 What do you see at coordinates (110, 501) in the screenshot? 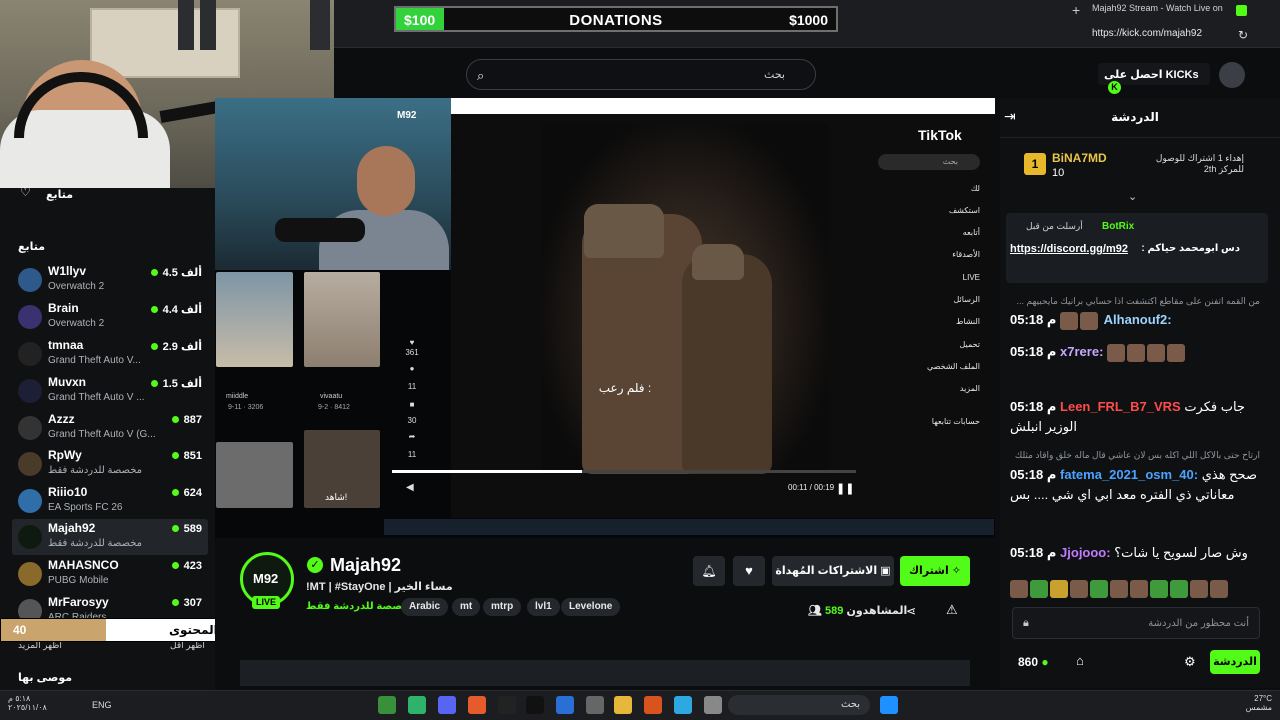
I see `sidebar-channel-riiio10: Riiio10 EA Sports FC 26 624` at bounding box center [110, 501].